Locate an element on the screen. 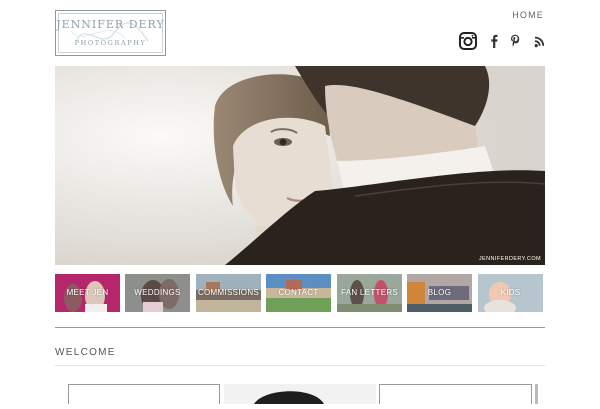  instagram-icon is located at coordinates (468, 41).